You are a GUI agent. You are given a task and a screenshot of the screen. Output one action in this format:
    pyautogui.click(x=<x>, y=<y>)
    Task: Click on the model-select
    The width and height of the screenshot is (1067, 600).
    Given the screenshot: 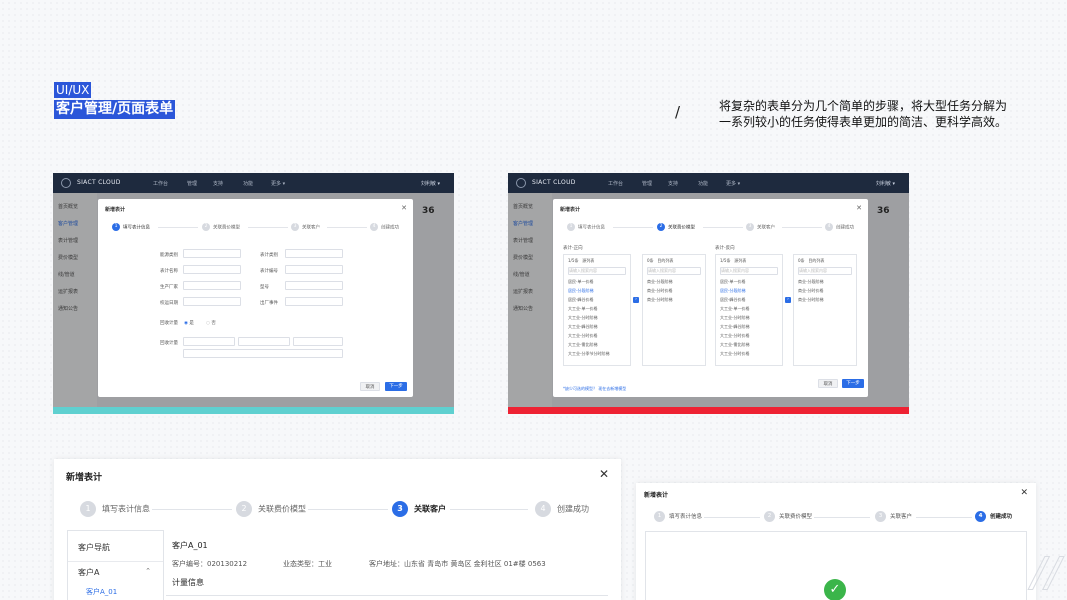 What is the action you would take?
    pyautogui.click(x=314, y=285)
    